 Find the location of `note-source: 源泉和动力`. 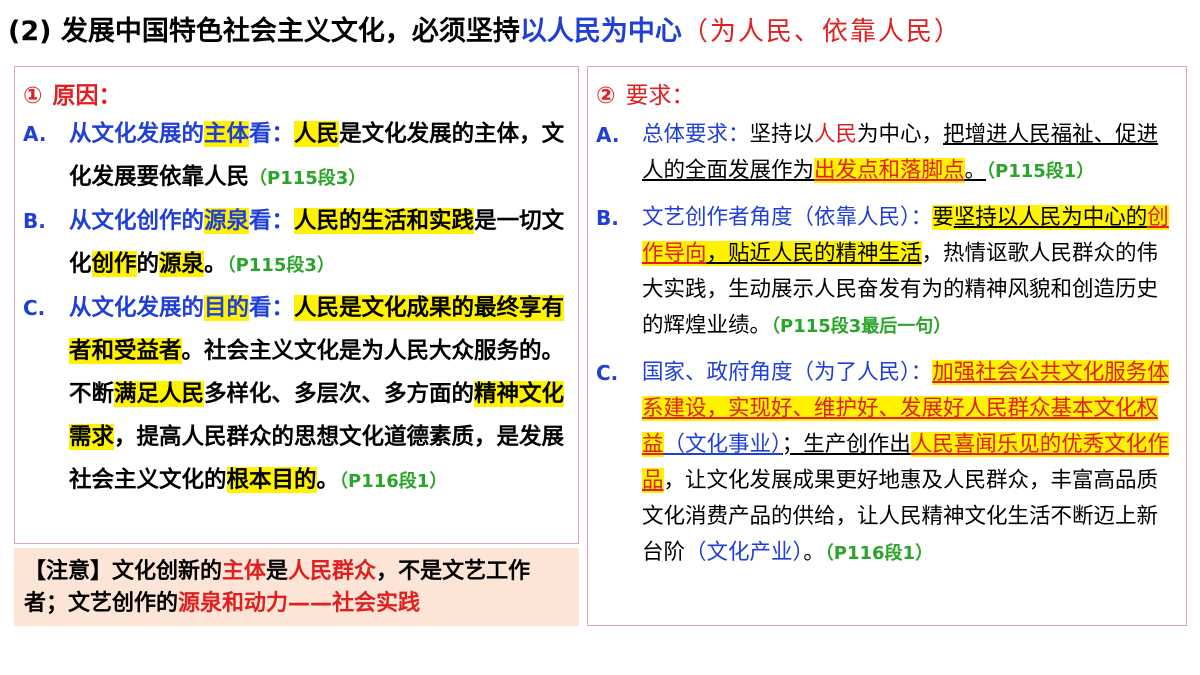

note-source: 源泉和动力 is located at coordinates (233, 603).